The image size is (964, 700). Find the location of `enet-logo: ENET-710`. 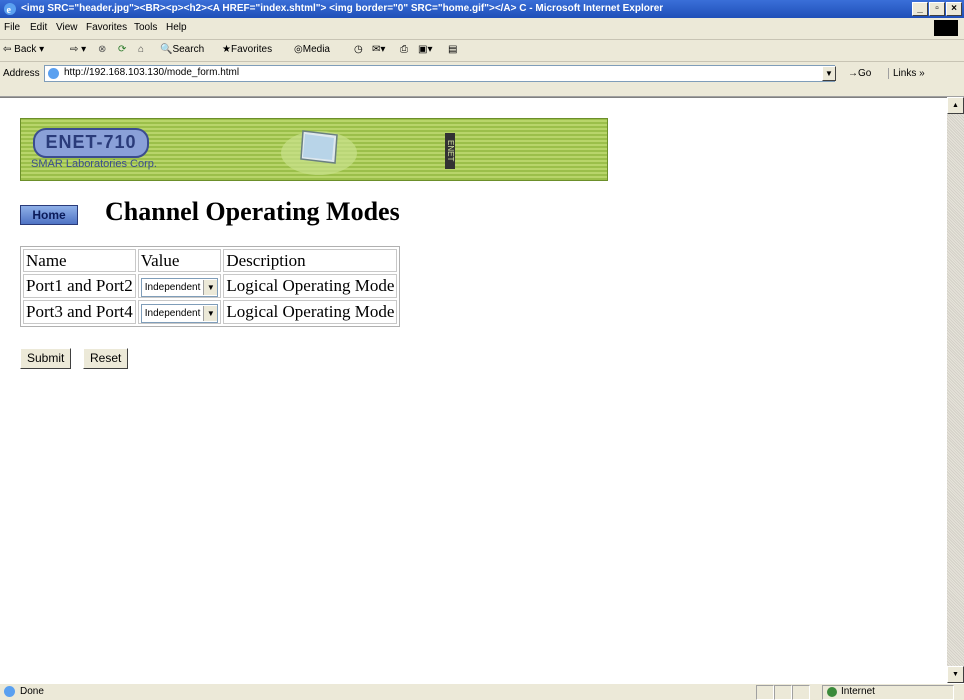

enet-logo: ENET-710 is located at coordinates (91, 143).